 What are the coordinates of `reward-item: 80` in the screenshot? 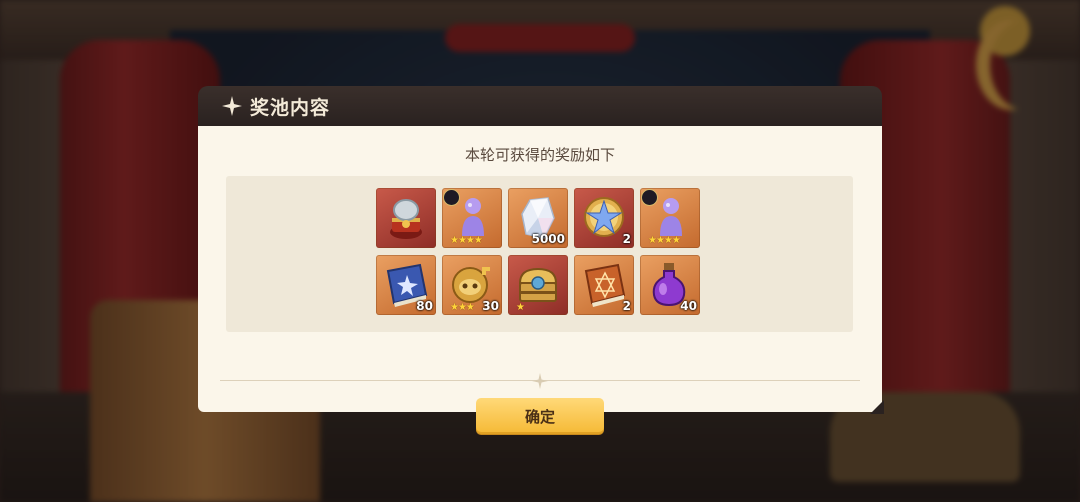 It's located at (406, 285).